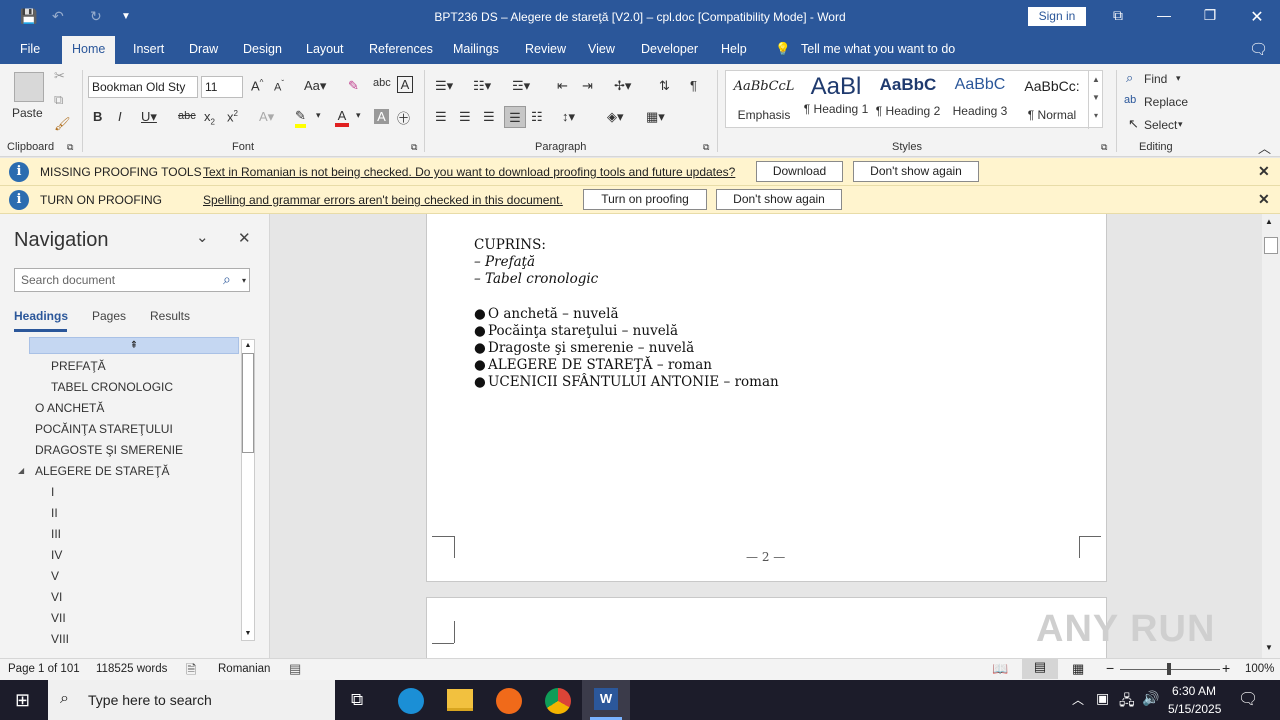 Image resolution: width=1280 pixels, height=720 pixels. What do you see at coordinates (606, 700) in the screenshot?
I see `word-taskbar-button: W` at bounding box center [606, 700].